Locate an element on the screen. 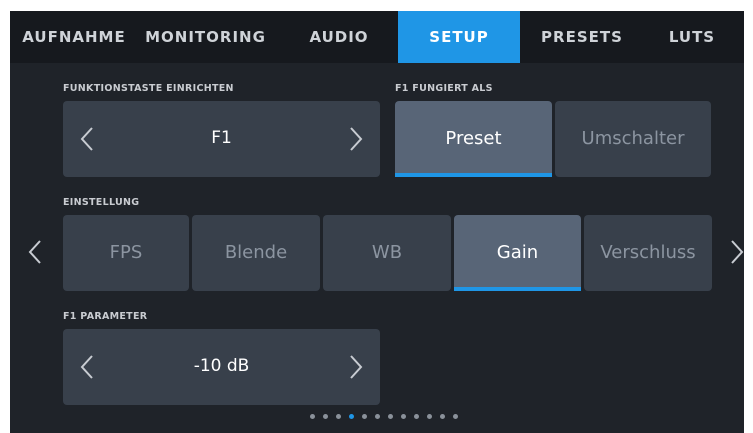 This screenshot has height=433, width=753. setting-fps-label: FPS is located at coordinates (126, 252).